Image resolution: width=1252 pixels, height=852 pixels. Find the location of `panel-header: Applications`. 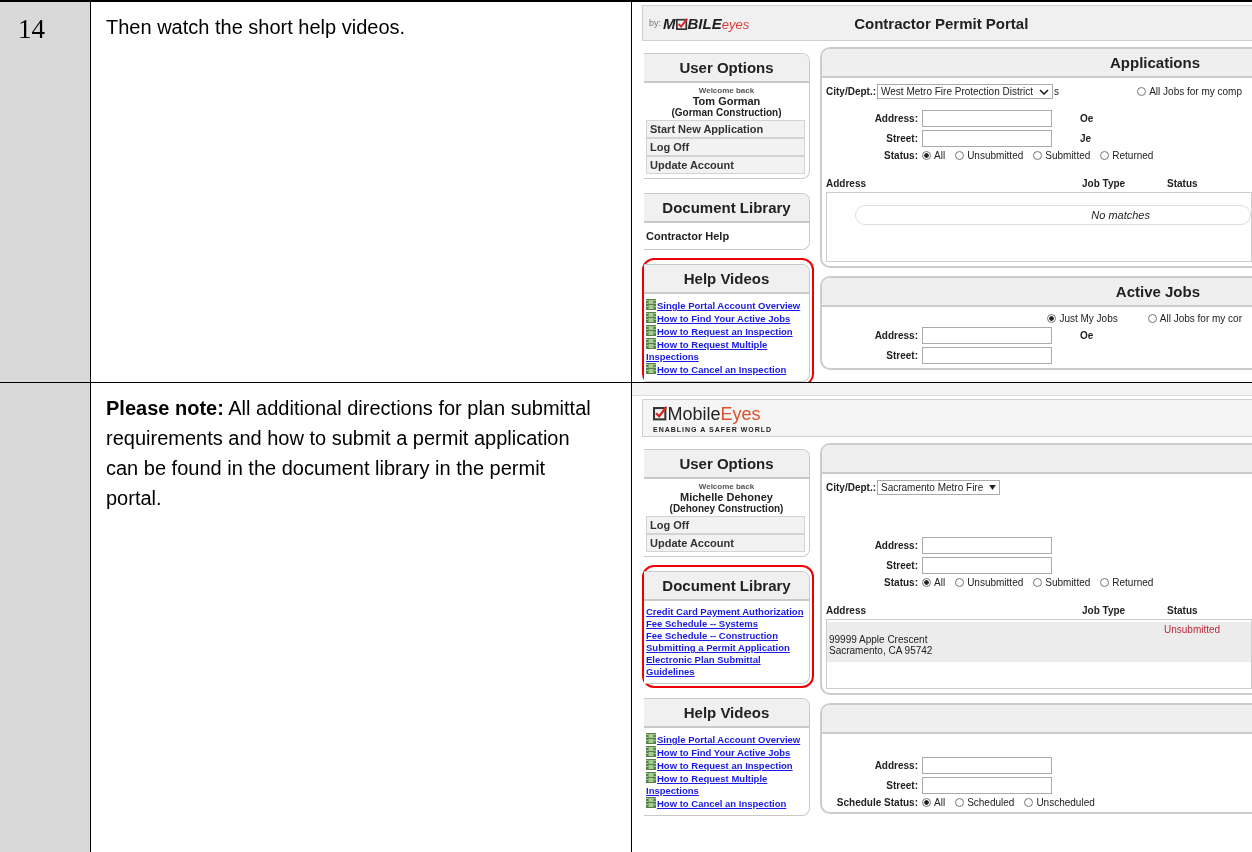

panel-header: Applications is located at coordinates (1037, 63).